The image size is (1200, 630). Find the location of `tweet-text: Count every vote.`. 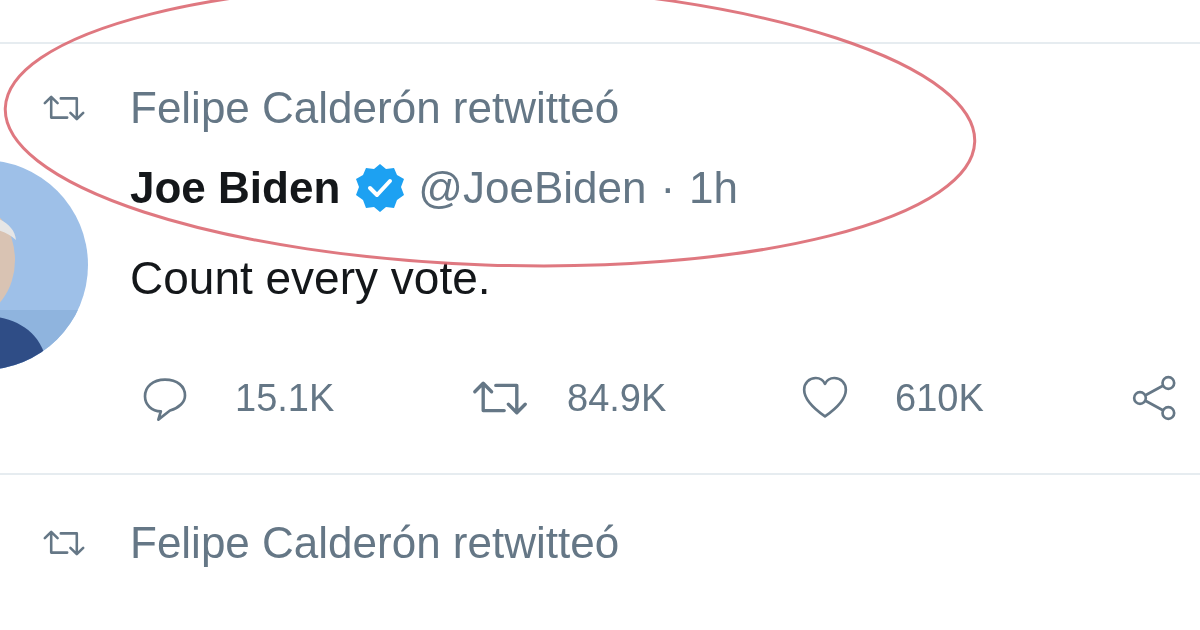

tweet-text: Count every vote. is located at coordinates (311, 278).